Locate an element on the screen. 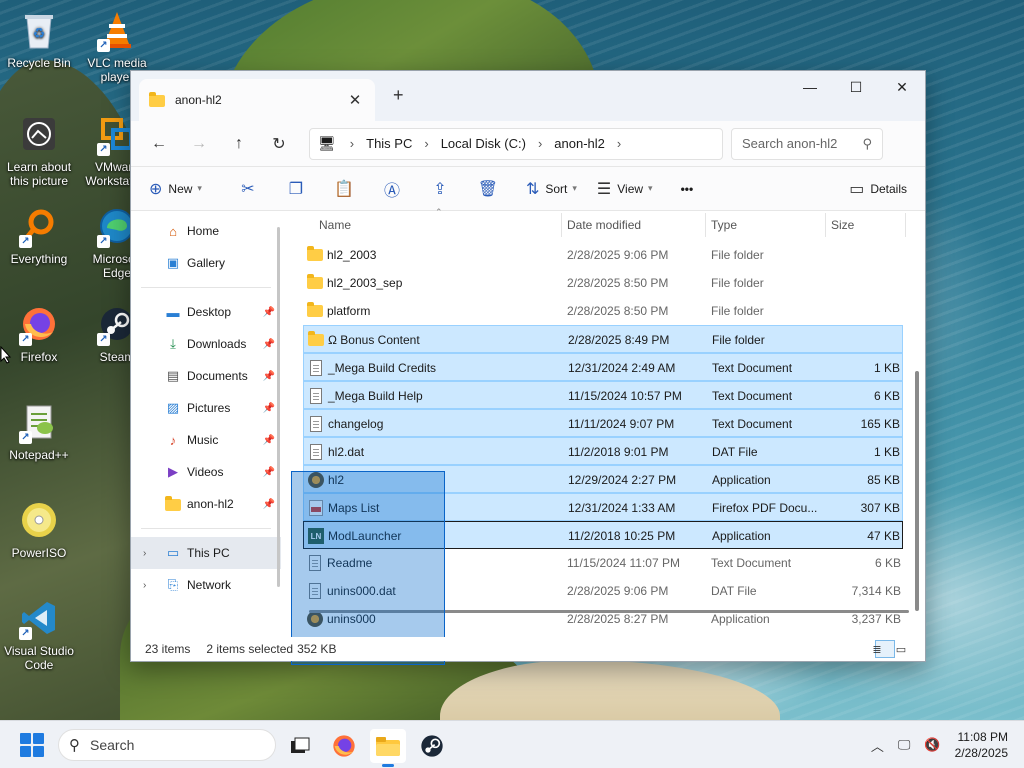 The image size is (1024, 768). breadcrumb-anon-hl2: anon-hl2 is located at coordinates (579, 143).